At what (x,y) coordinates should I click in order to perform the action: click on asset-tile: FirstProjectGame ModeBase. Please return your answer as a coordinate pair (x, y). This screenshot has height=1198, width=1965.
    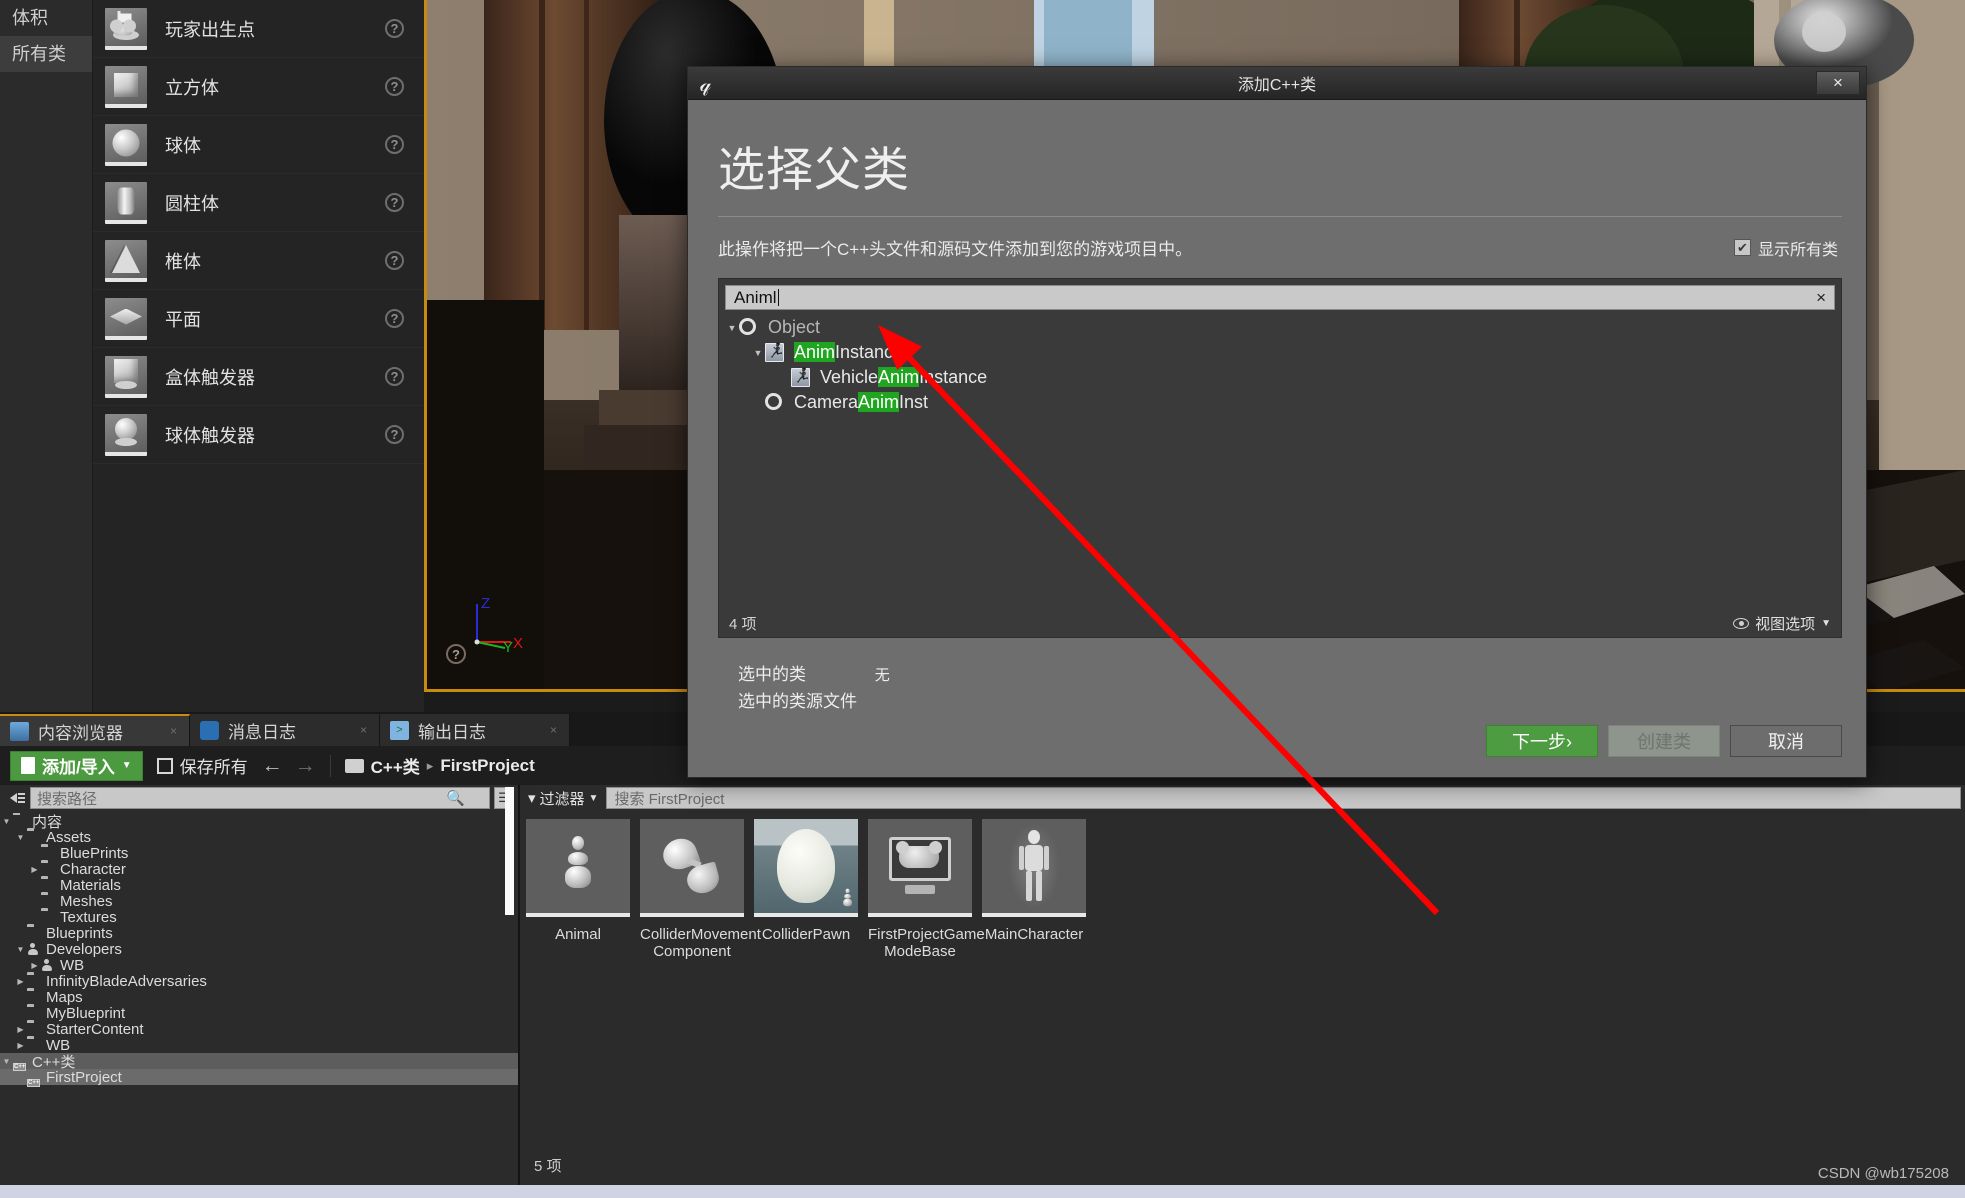
    Looking at the image, I should click on (926, 889).